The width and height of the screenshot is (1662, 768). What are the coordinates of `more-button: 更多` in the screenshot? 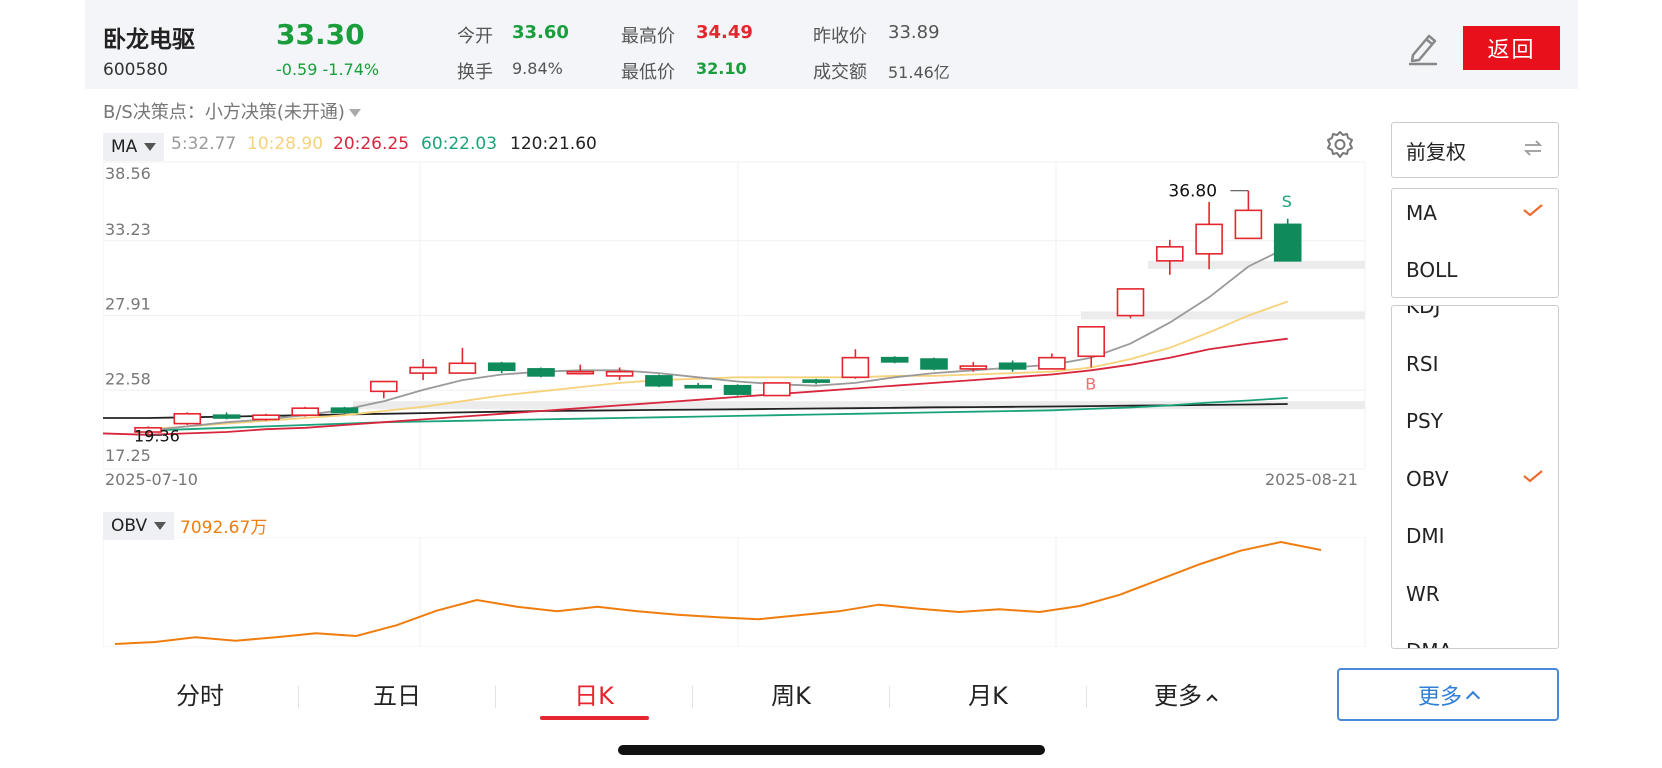 It's located at (1448, 694).